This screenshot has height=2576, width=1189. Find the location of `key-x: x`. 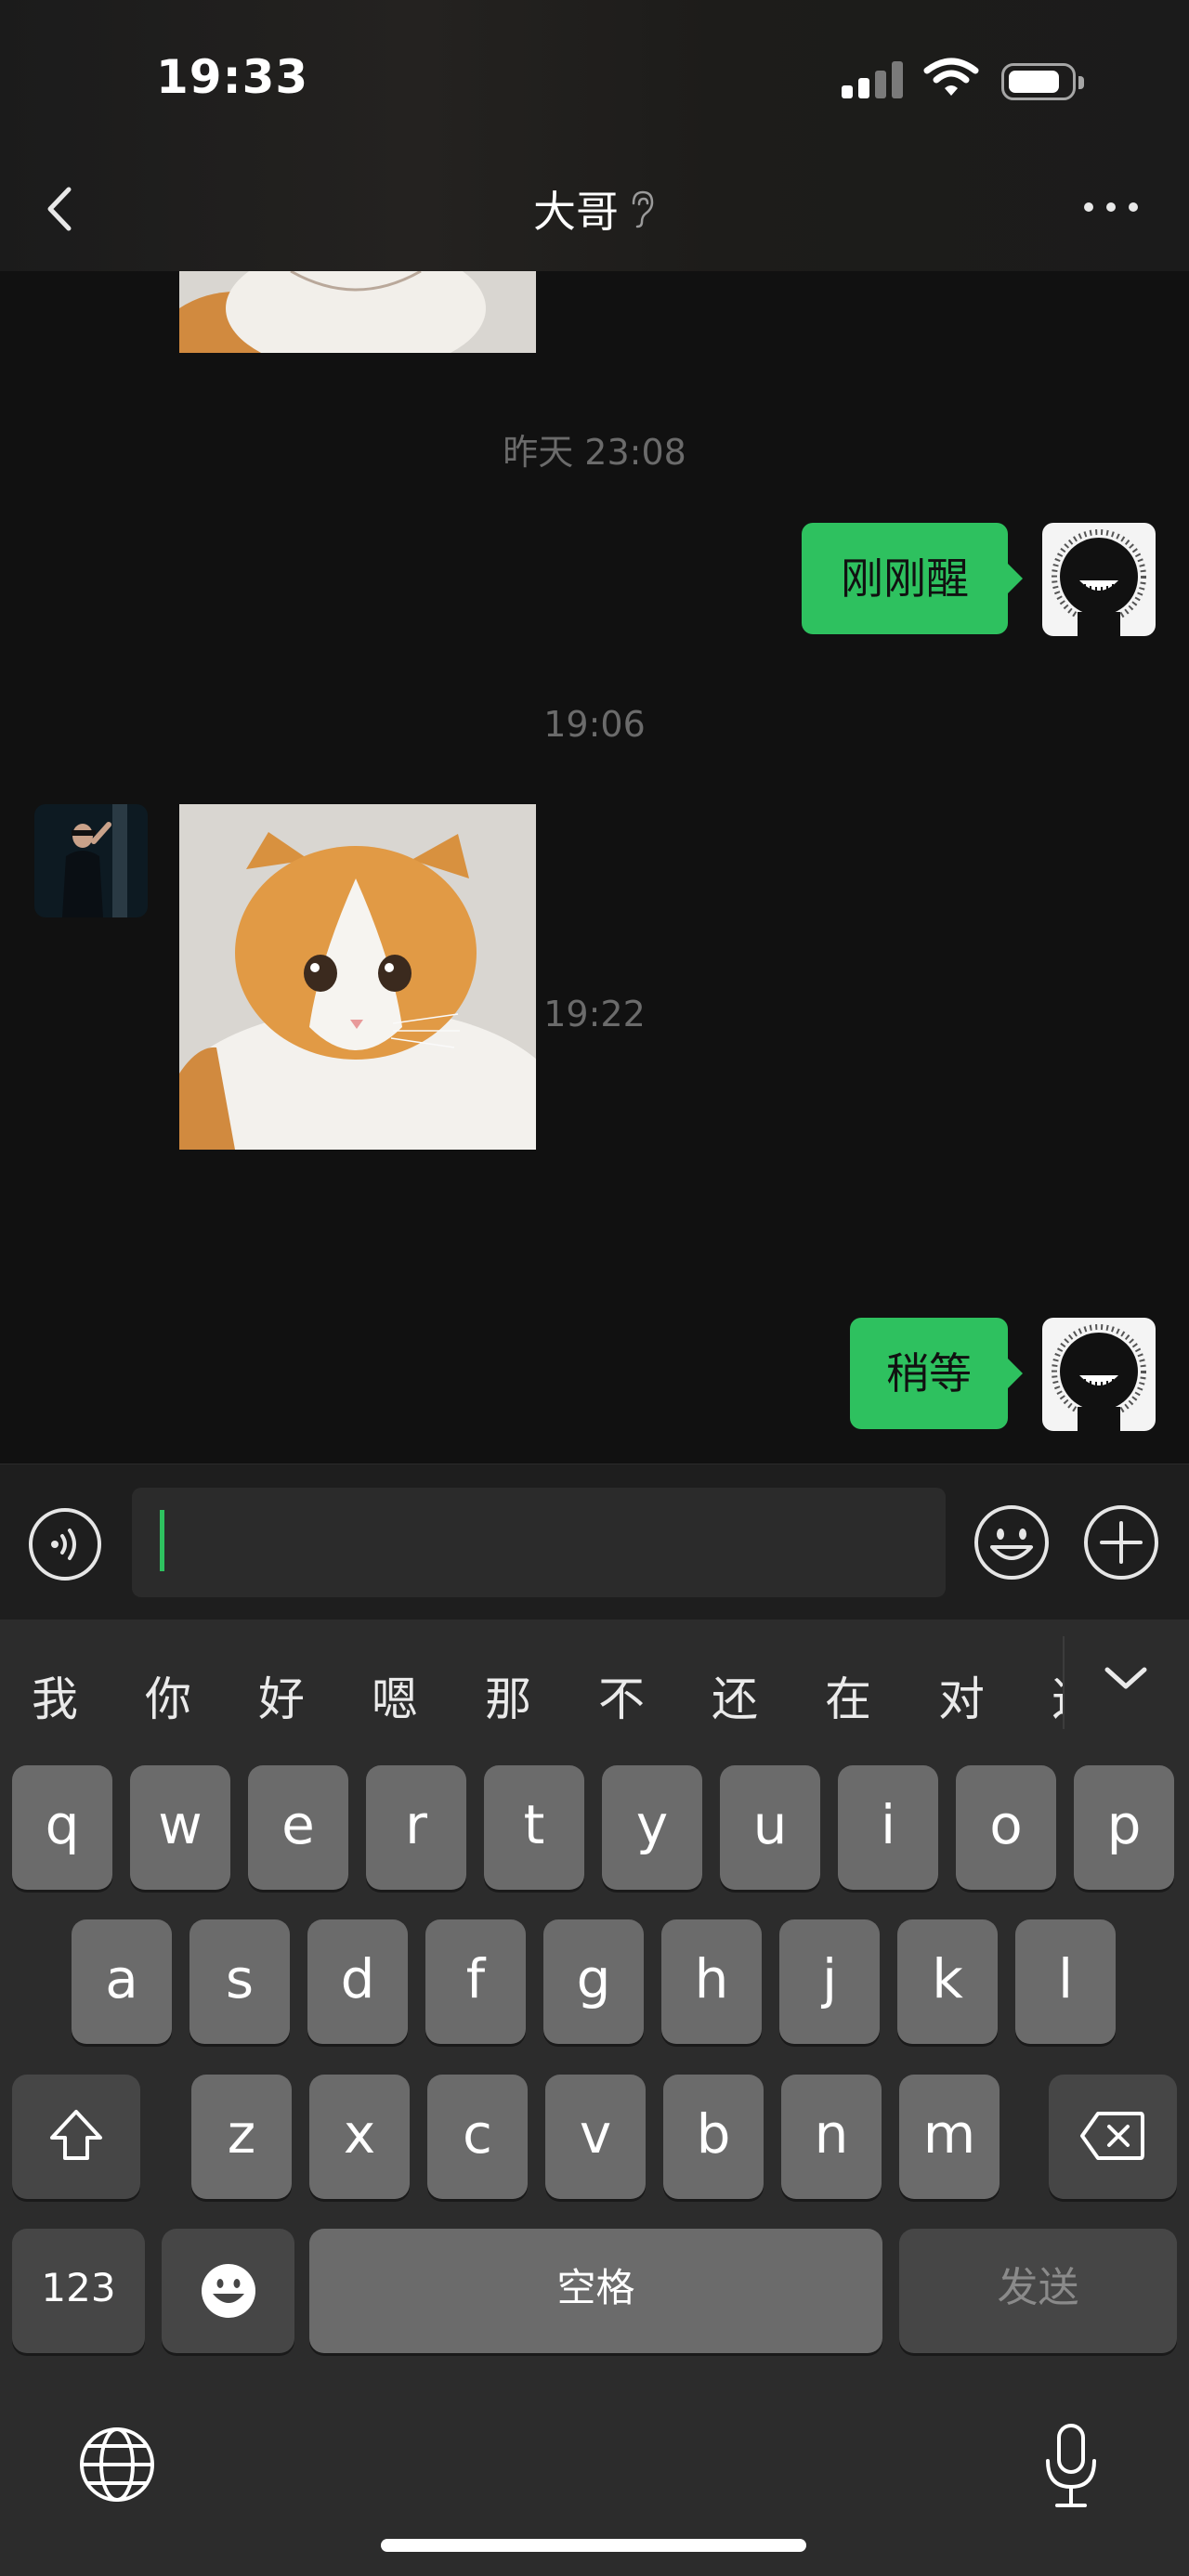

key-x: x is located at coordinates (359, 2137).